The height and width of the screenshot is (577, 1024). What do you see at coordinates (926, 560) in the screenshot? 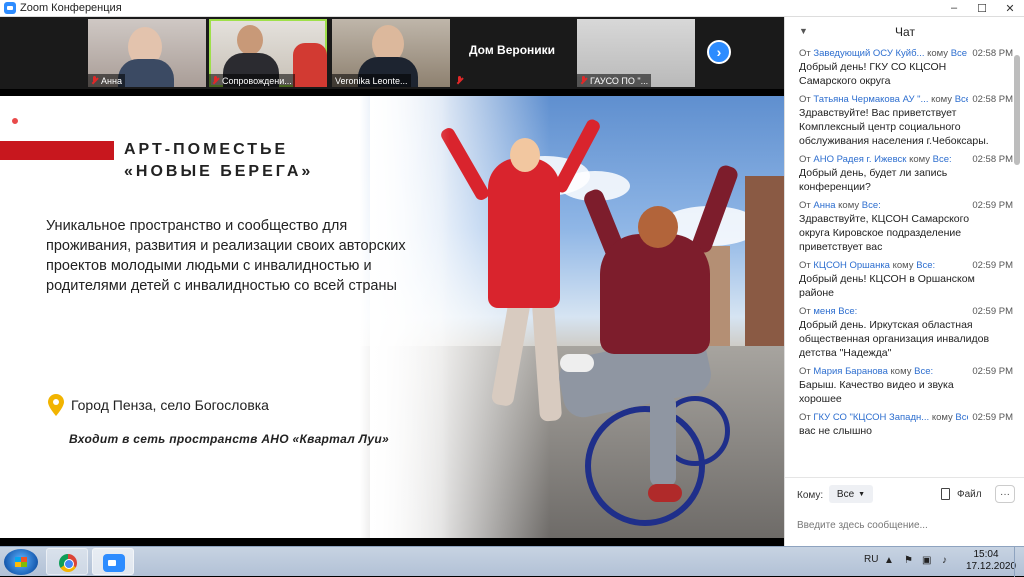
I see `network-icon: ▣` at bounding box center [926, 560].